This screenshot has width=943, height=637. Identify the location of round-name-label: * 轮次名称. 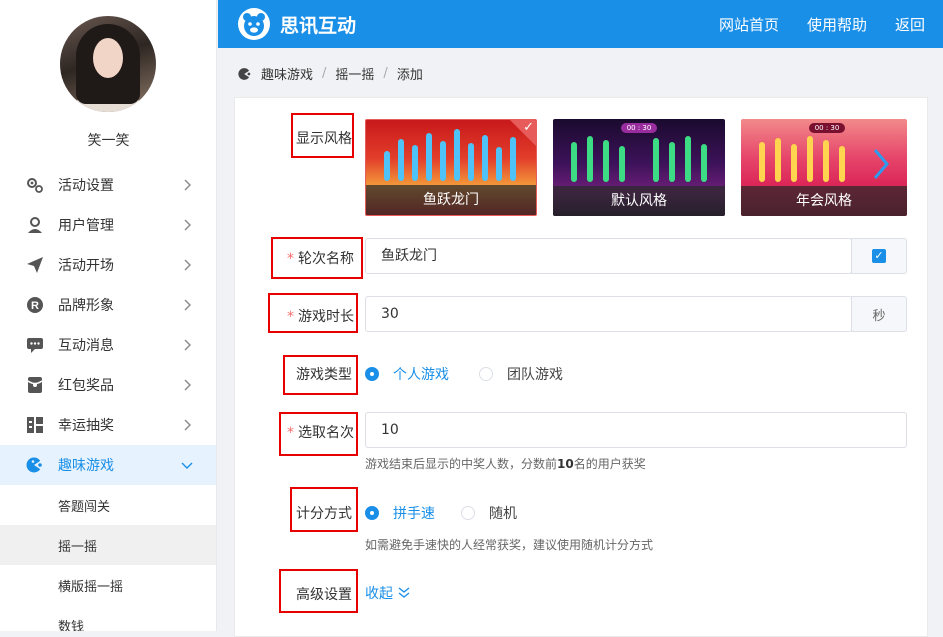
(320, 259).